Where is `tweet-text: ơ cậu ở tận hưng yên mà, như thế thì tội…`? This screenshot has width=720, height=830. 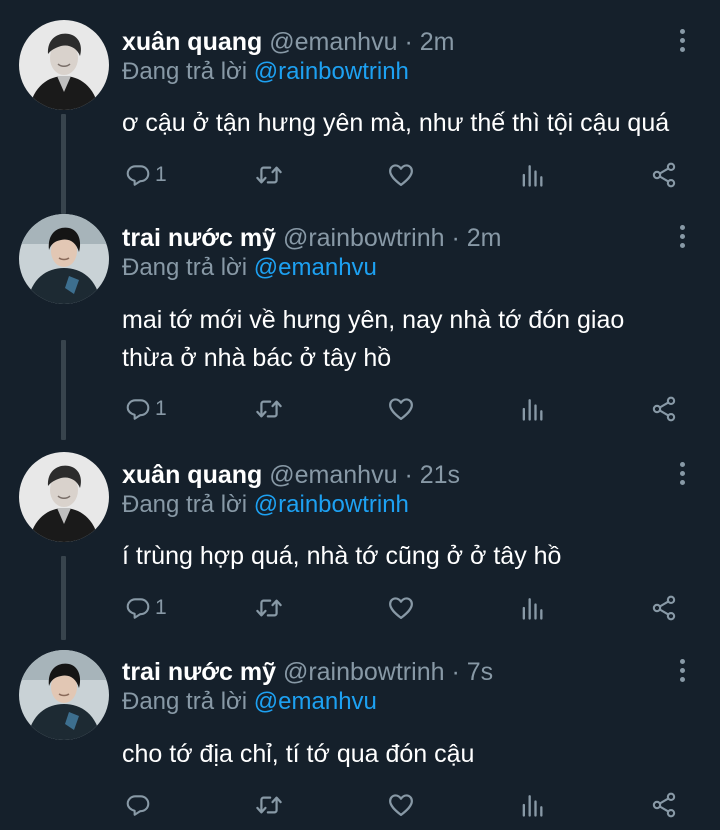 tweet-text: ơ cậu ở tận hưng yên mà, như thế thì tội… is located at coordinates (396, 123).